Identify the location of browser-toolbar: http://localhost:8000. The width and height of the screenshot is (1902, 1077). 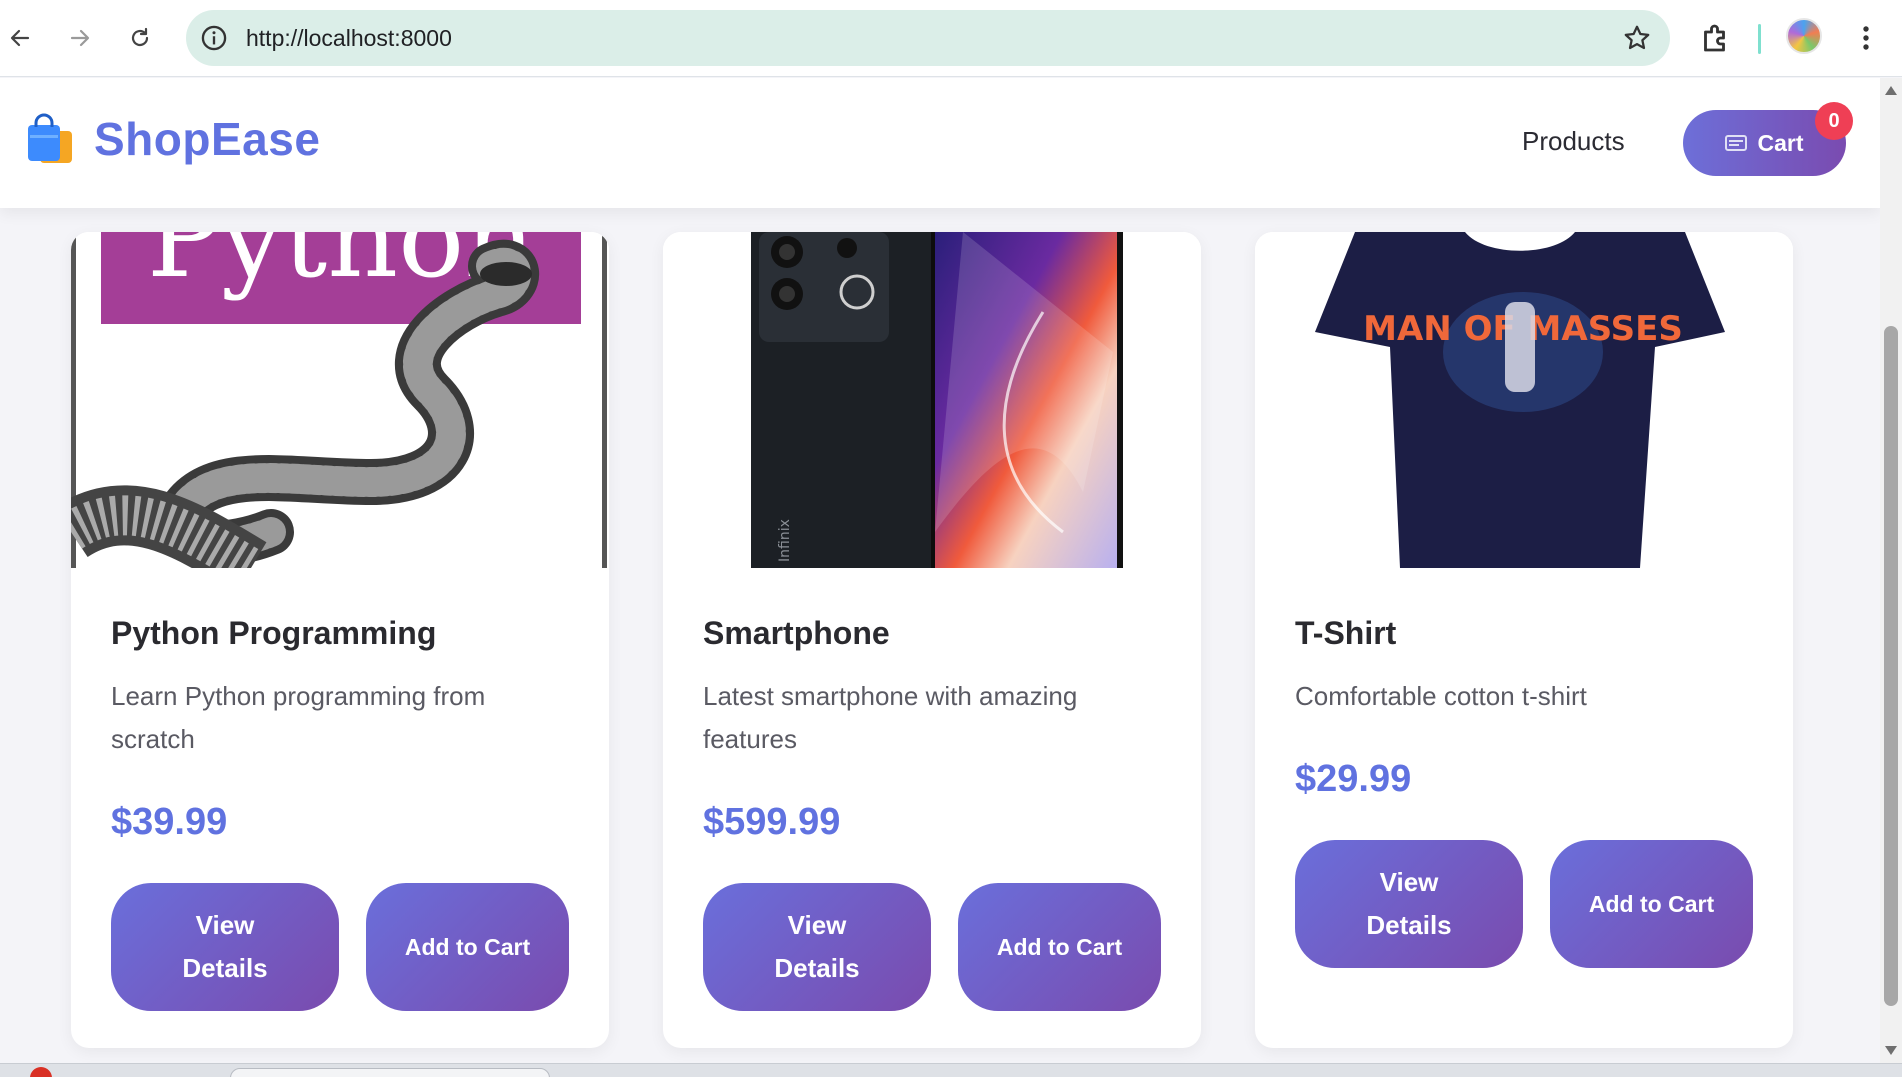
(951, 38).